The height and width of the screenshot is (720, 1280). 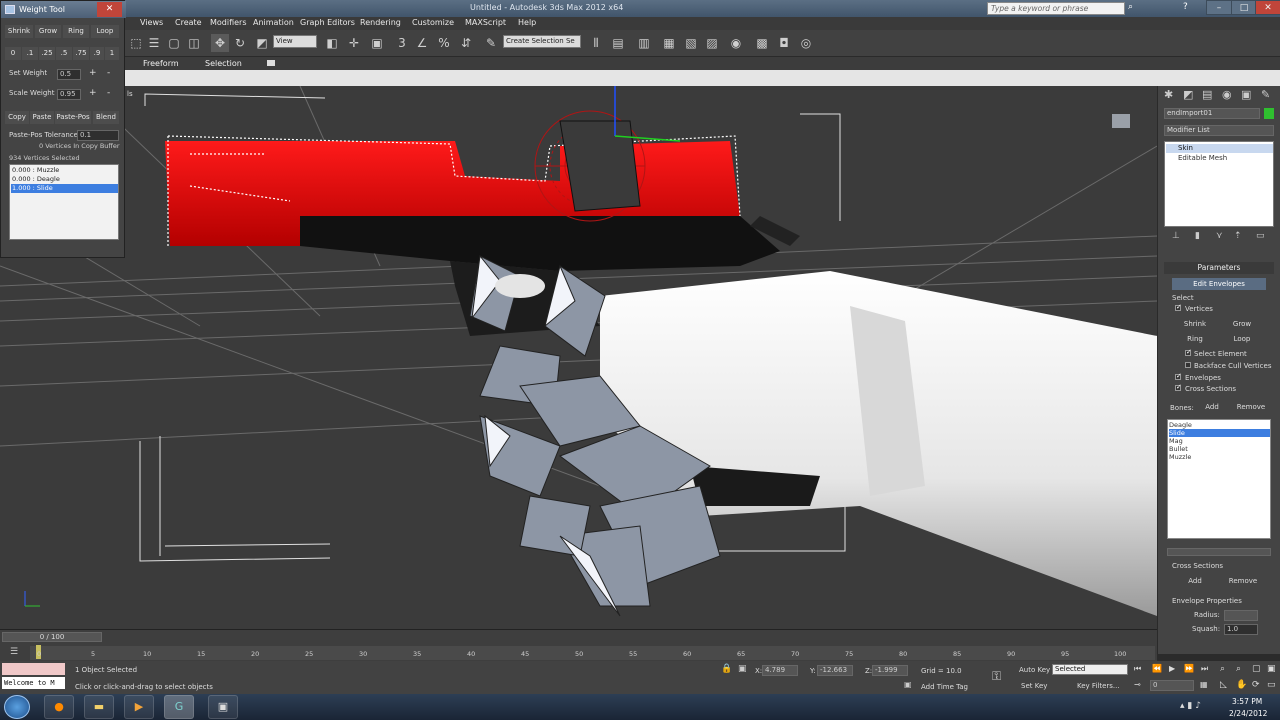 What do you see at coordinates (64, 170) in the screenshot?
I see `list-item: 0.000 : Muzzle` at bounding box center [64, 170].